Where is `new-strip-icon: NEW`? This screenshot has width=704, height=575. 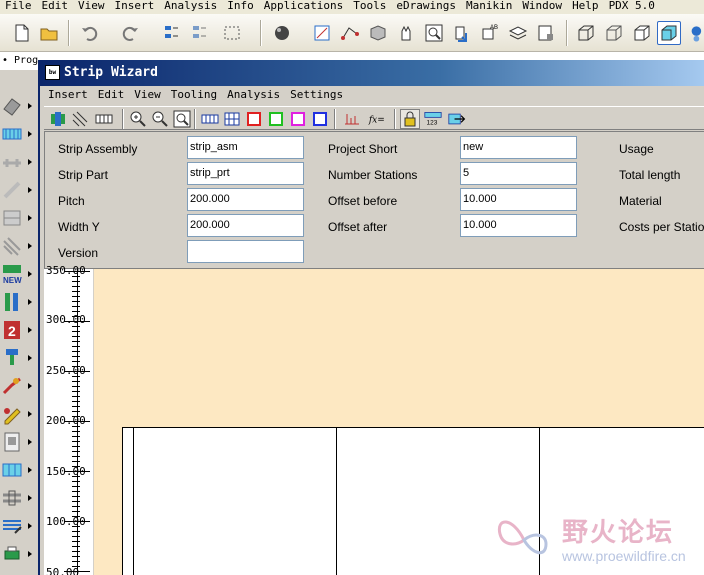 new-strip-icon: NEW is located at coordinates (12, 274).